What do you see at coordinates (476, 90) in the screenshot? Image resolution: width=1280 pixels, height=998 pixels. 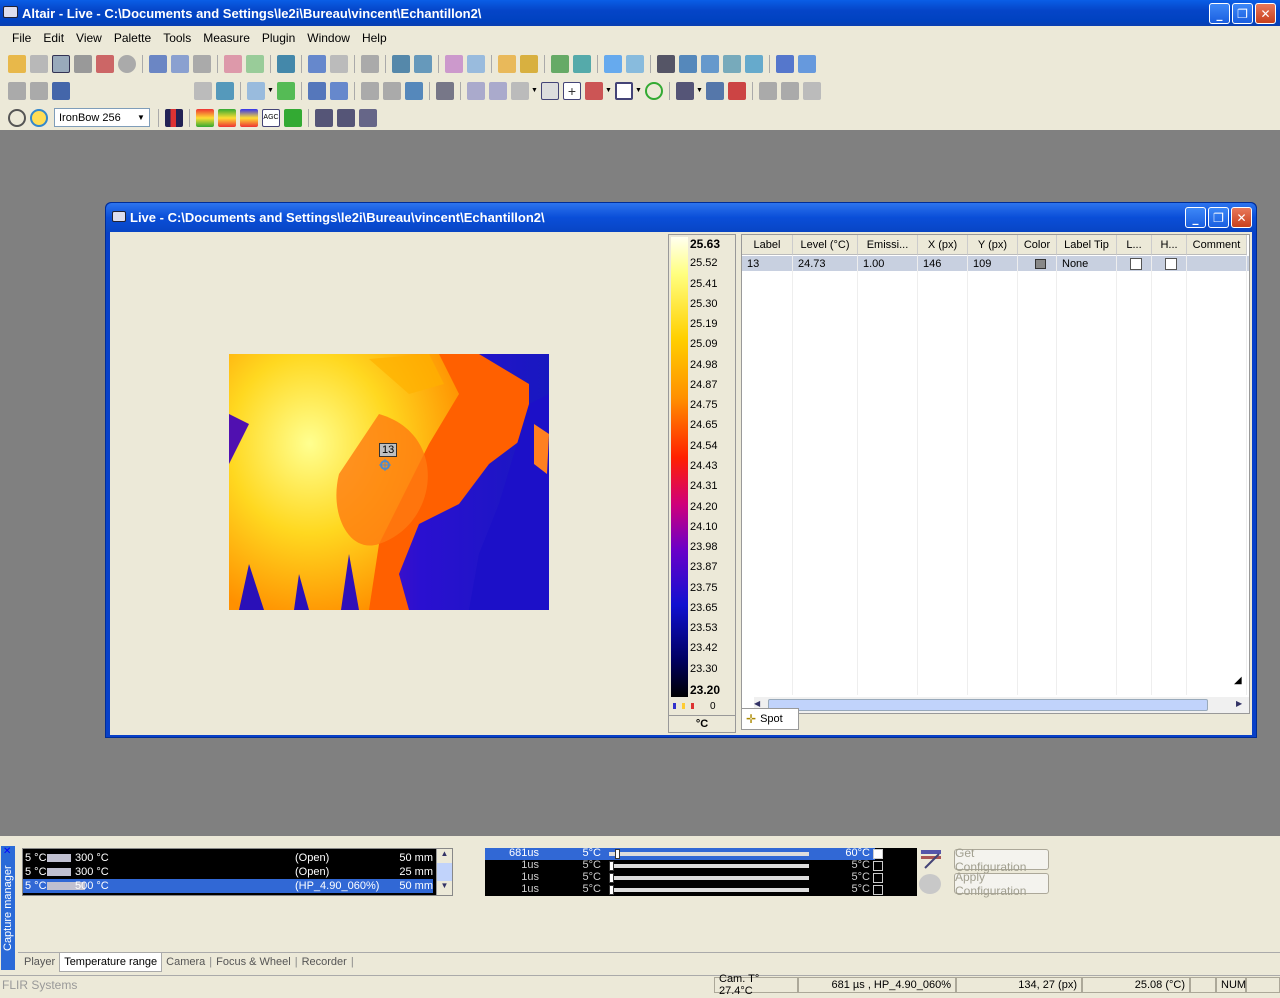 I see `zoom-in-icon` at bounding box center [476, 90].